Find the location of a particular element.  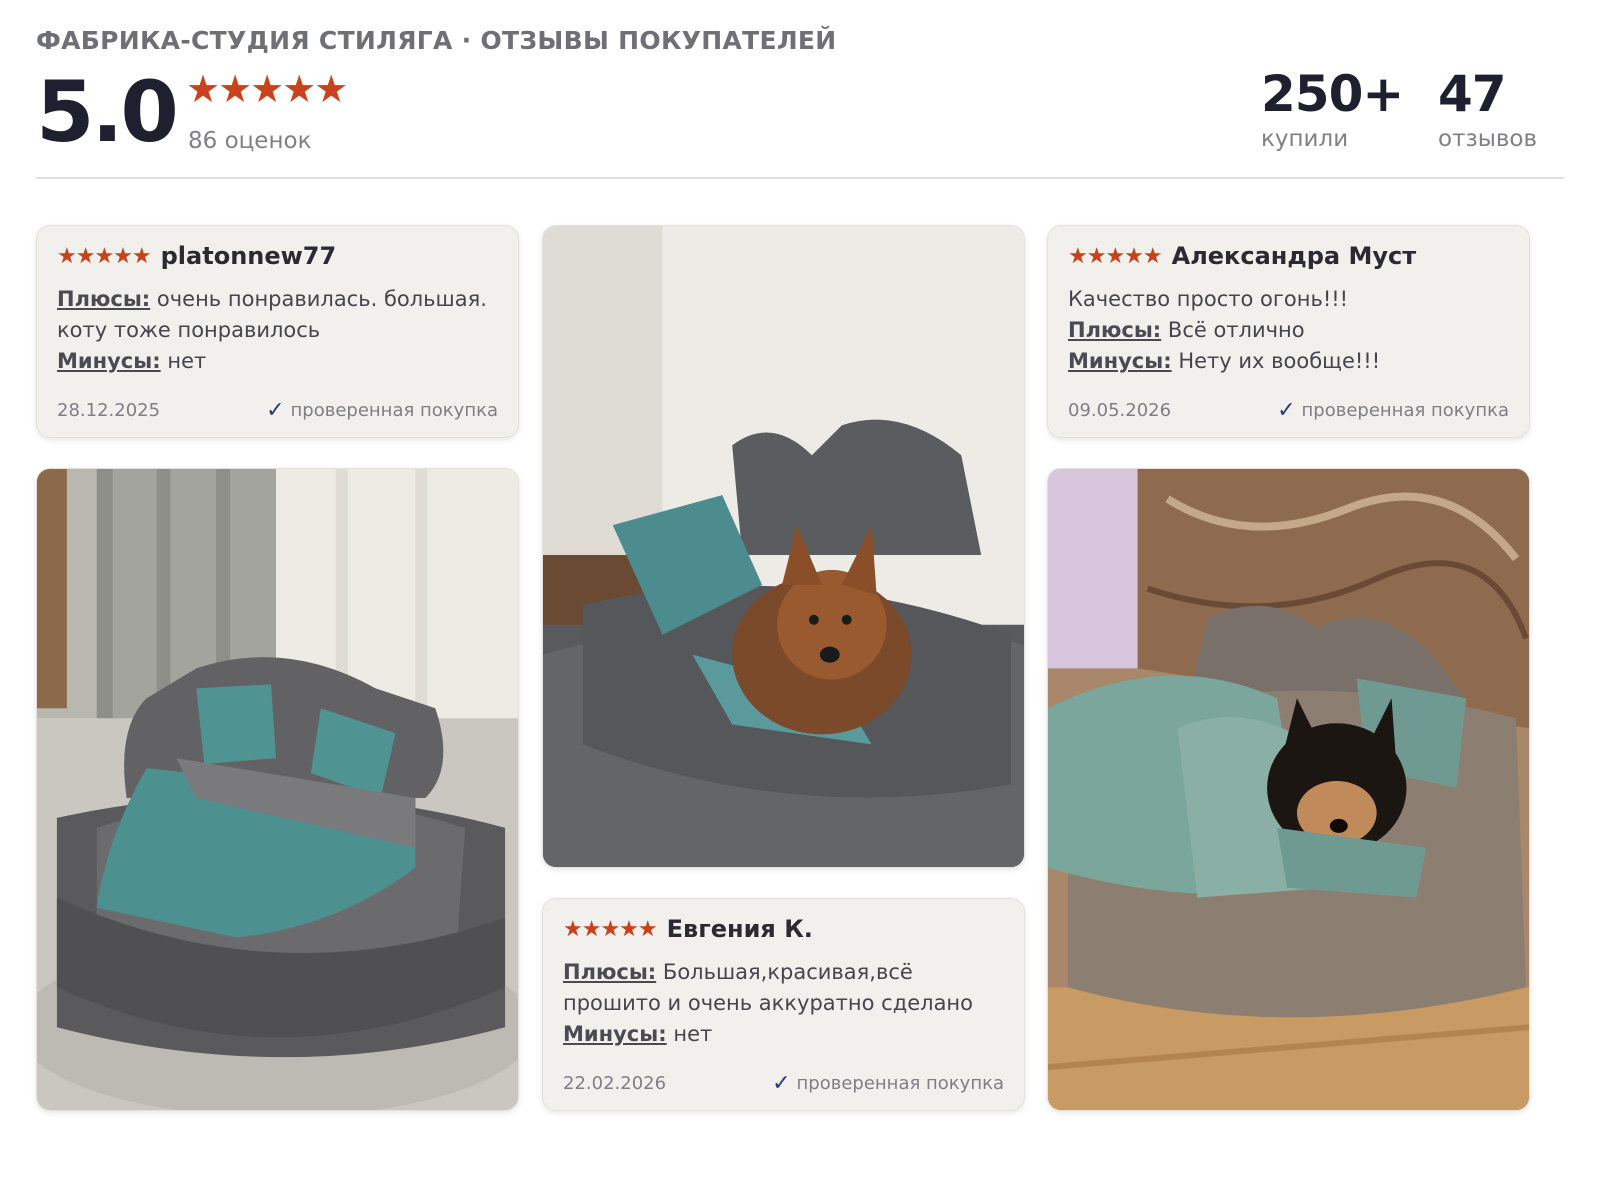

review-footer: 09.05.2026 ✓ проверенная покупка is located at coordinates (1288, 410).